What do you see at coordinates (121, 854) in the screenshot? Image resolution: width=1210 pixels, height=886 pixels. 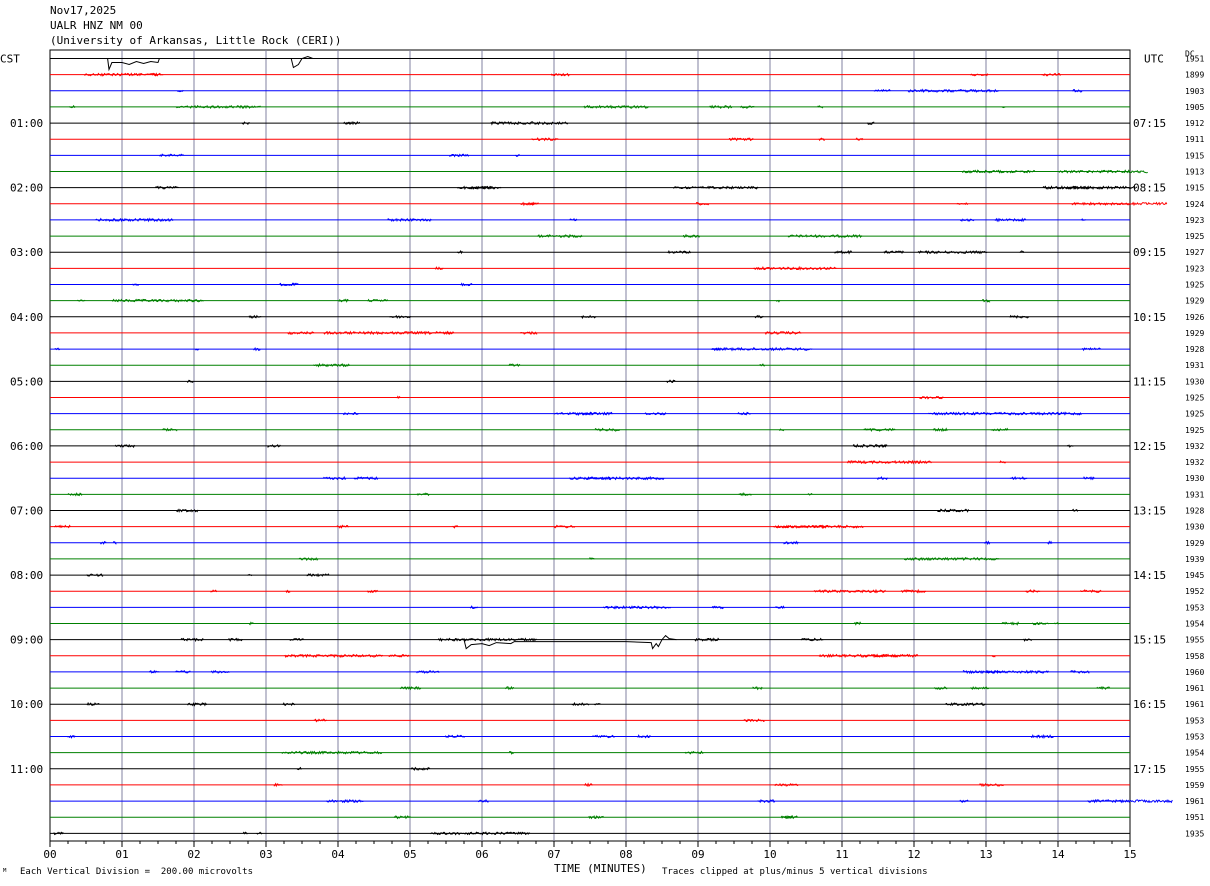 I see `x-tick-label: 01` at bounding box center [121, 854].